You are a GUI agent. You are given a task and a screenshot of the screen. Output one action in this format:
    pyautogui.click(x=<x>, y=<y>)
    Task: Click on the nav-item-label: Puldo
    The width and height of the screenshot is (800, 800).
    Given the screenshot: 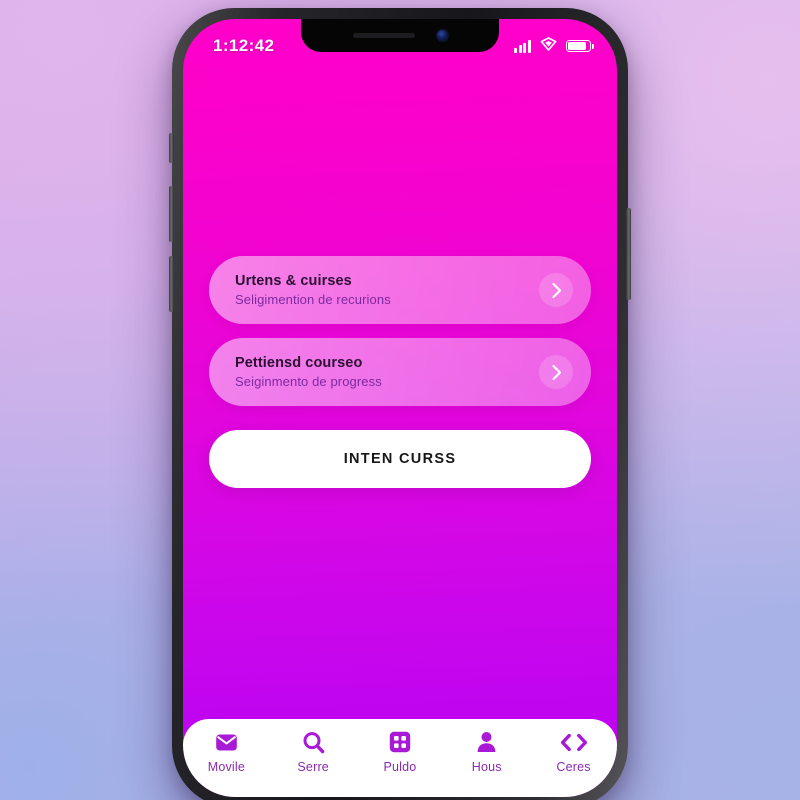 What is the action you would take?
    pyautogui.click(x=400, y=767)
    